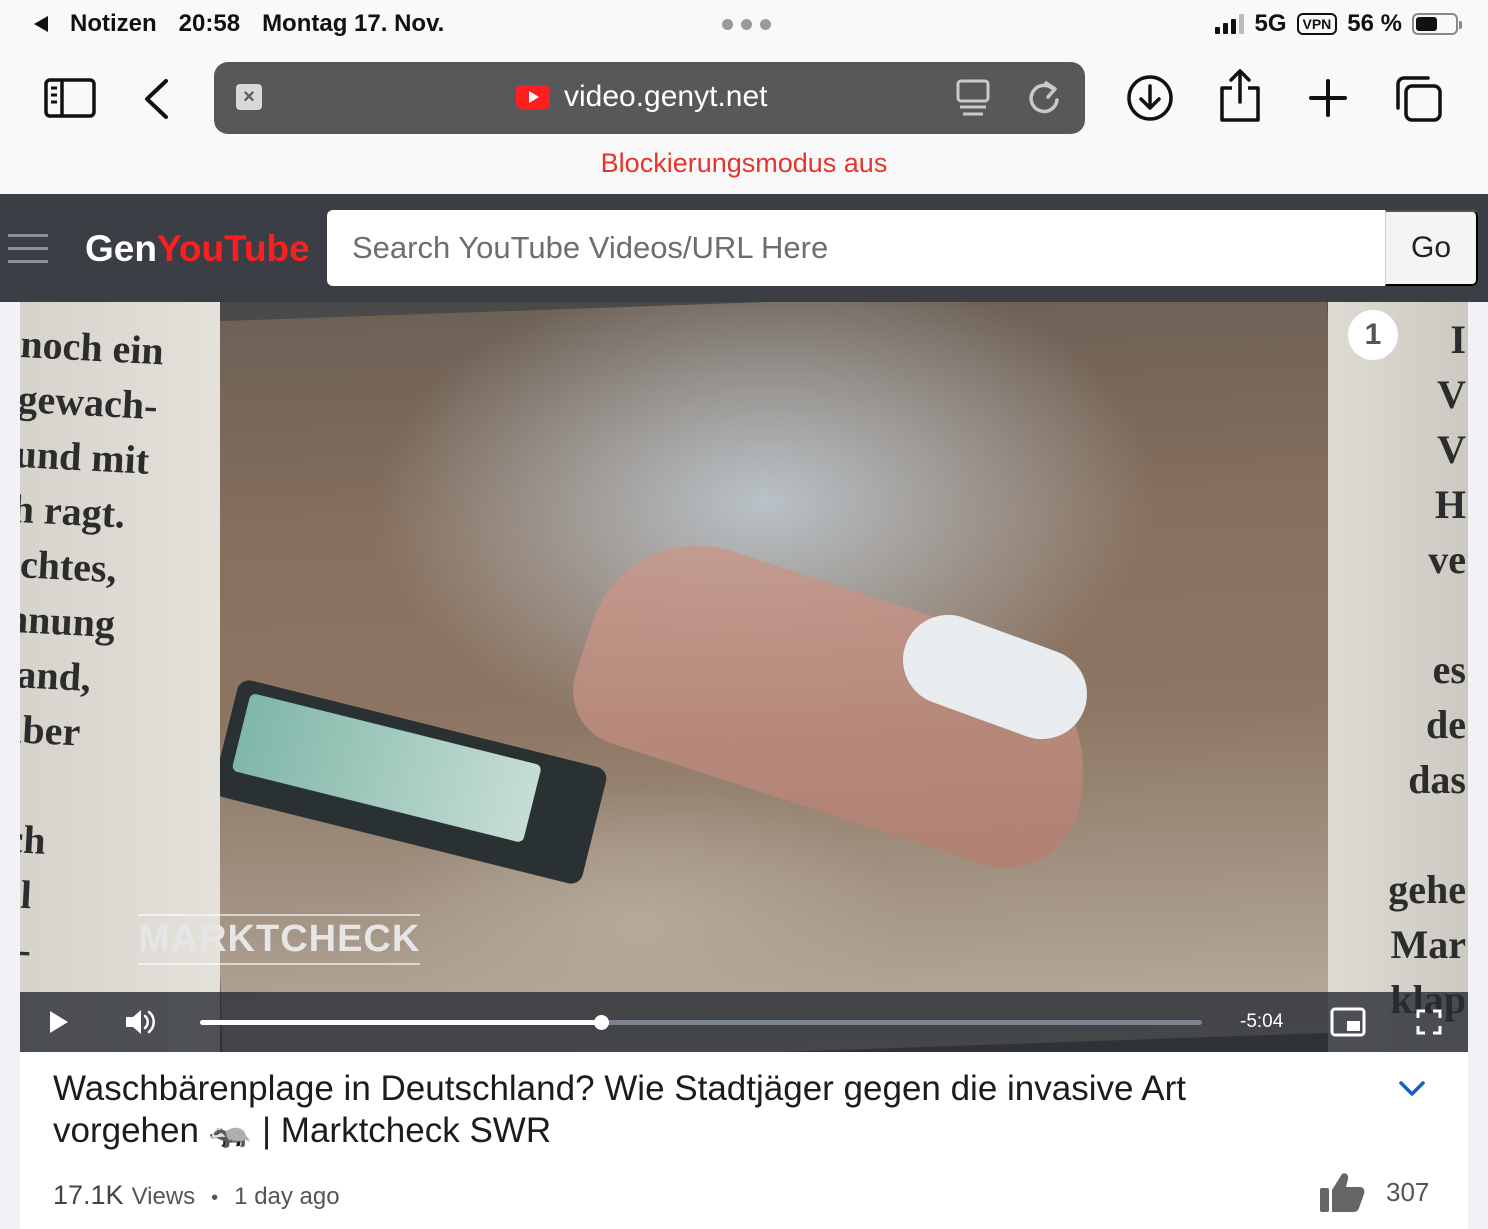 Image resolution: width=1488 pixels, height=1229 pixels. Describe the element at coordinates (533, 97) in the screenshot. I see `site-favicon-icon` at that location.